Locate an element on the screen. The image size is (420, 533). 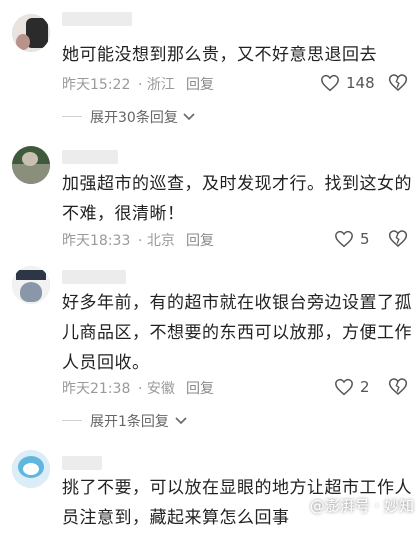
comment-location: · 浙江 is located at coordinates (156, 85).